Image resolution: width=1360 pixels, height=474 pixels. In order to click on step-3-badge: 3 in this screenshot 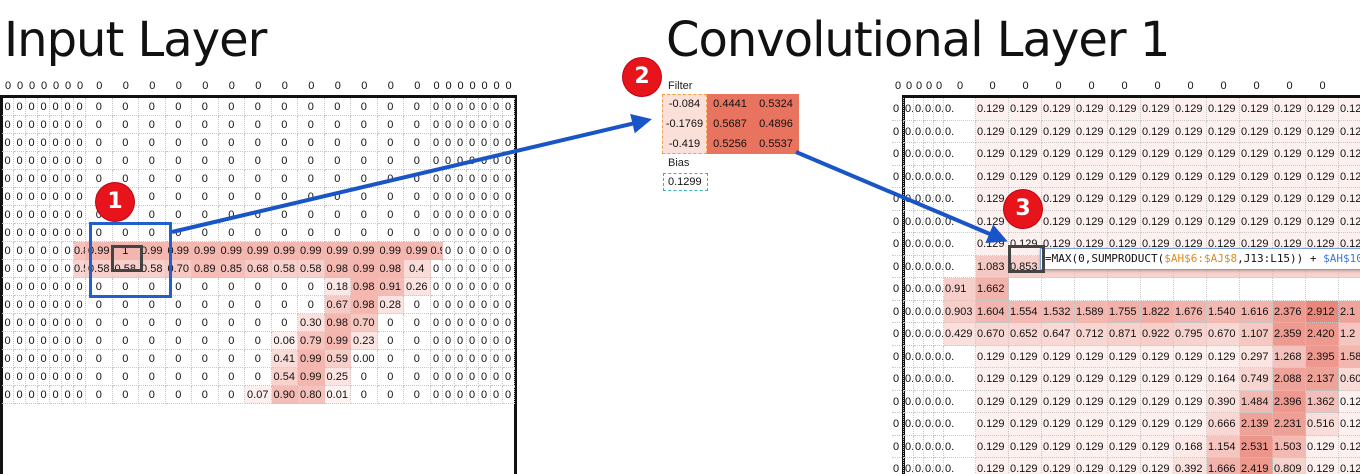, I will do `click(1023, 209)`.